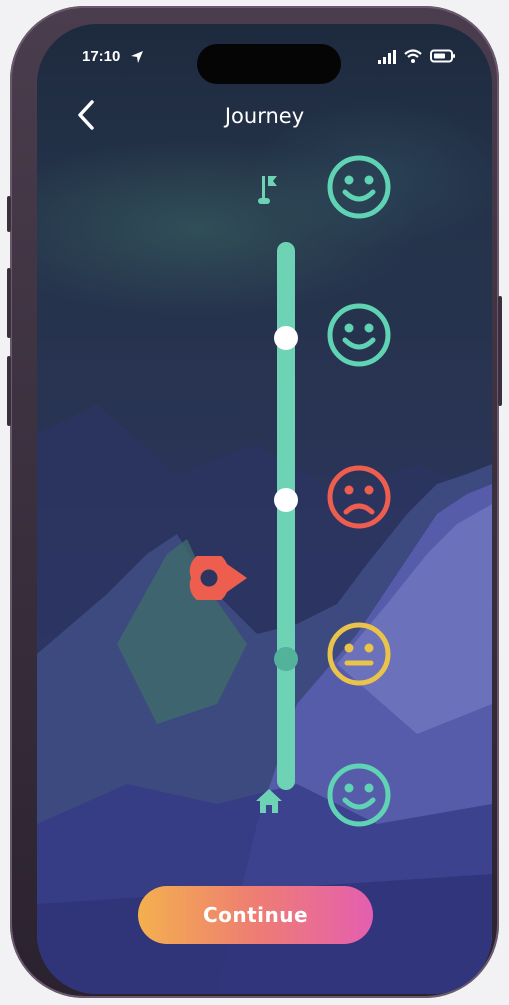 The width and height of the screenshot is (509, 1005). Describe the element at coordinates (264, 116) in the screenshot. I see `page-title: Journey` at that location.